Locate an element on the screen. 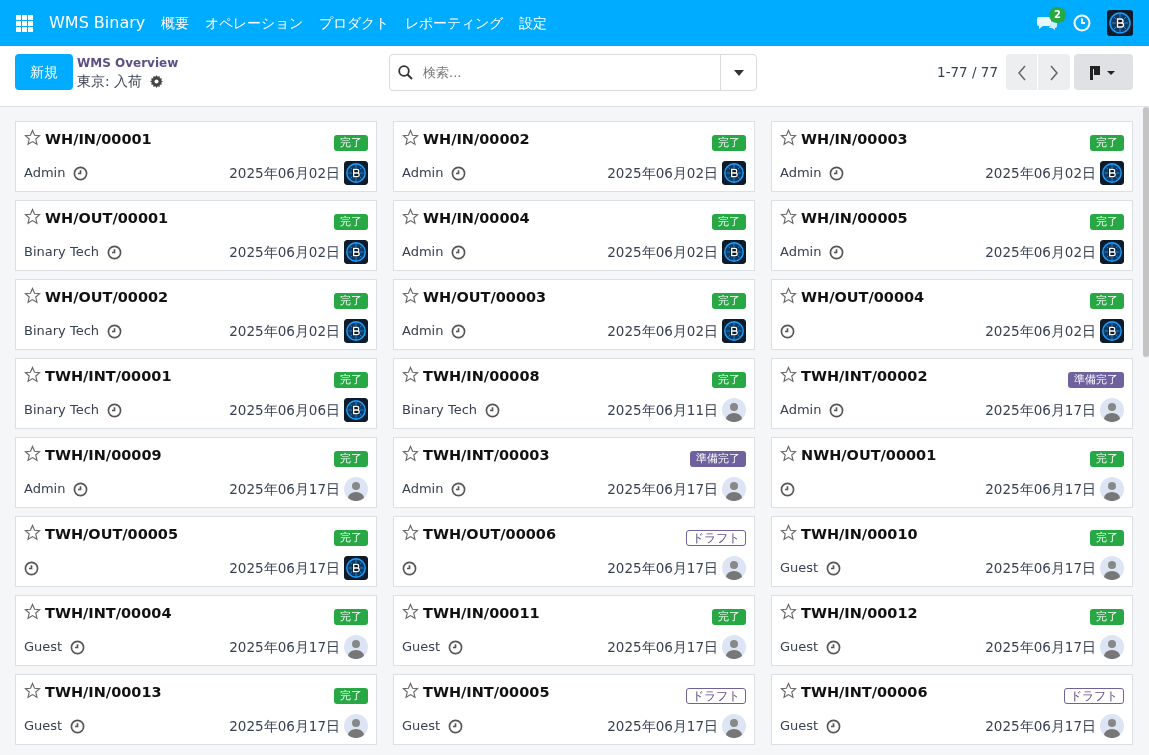 Image resolution: width=1149 pixels, height=755 pixels. record-card: WH/IN/00004 完了 Admin 2025年06月02日 is located at coordinates (574, 235).